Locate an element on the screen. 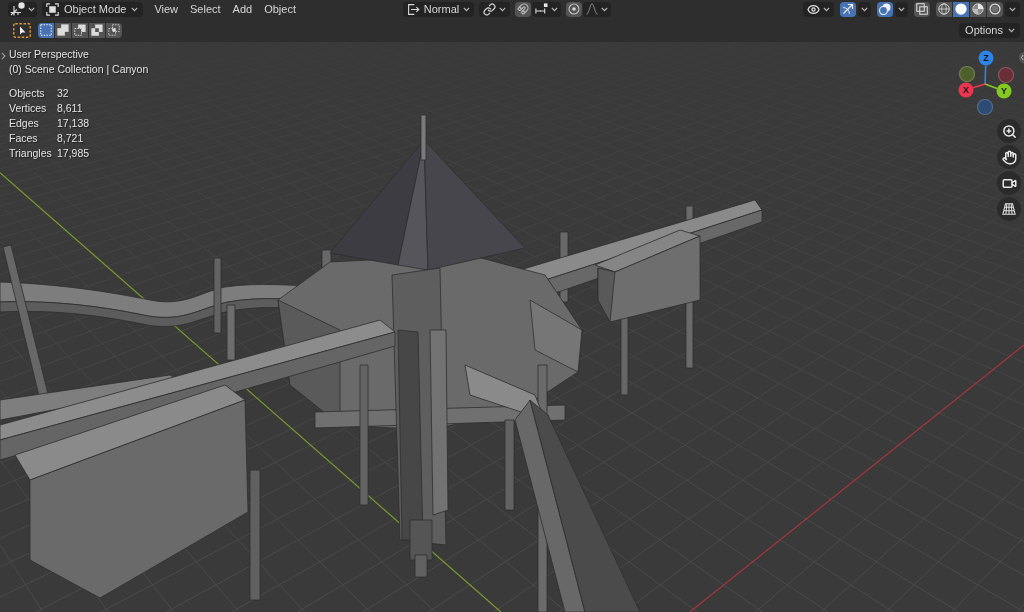 Image resolution: width=1024 pixels, height=612 pixels. overlap-circles-icon is located at coordinates (885, 9).